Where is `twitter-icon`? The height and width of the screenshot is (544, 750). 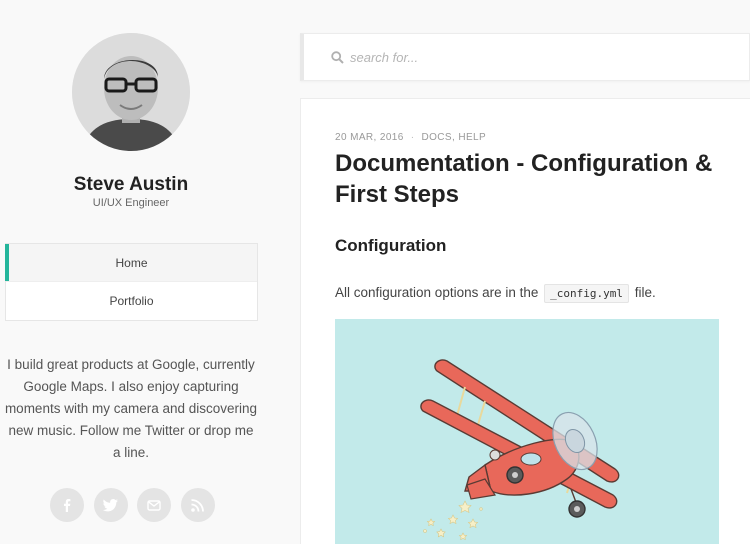
twitter-icon is located at coordinates (111, 504).